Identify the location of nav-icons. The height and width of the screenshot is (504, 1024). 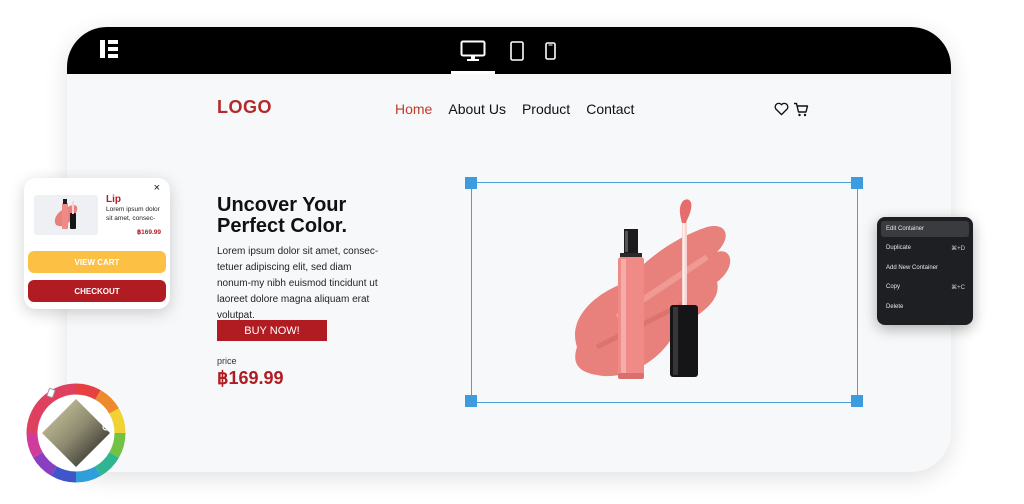
(791, 109).